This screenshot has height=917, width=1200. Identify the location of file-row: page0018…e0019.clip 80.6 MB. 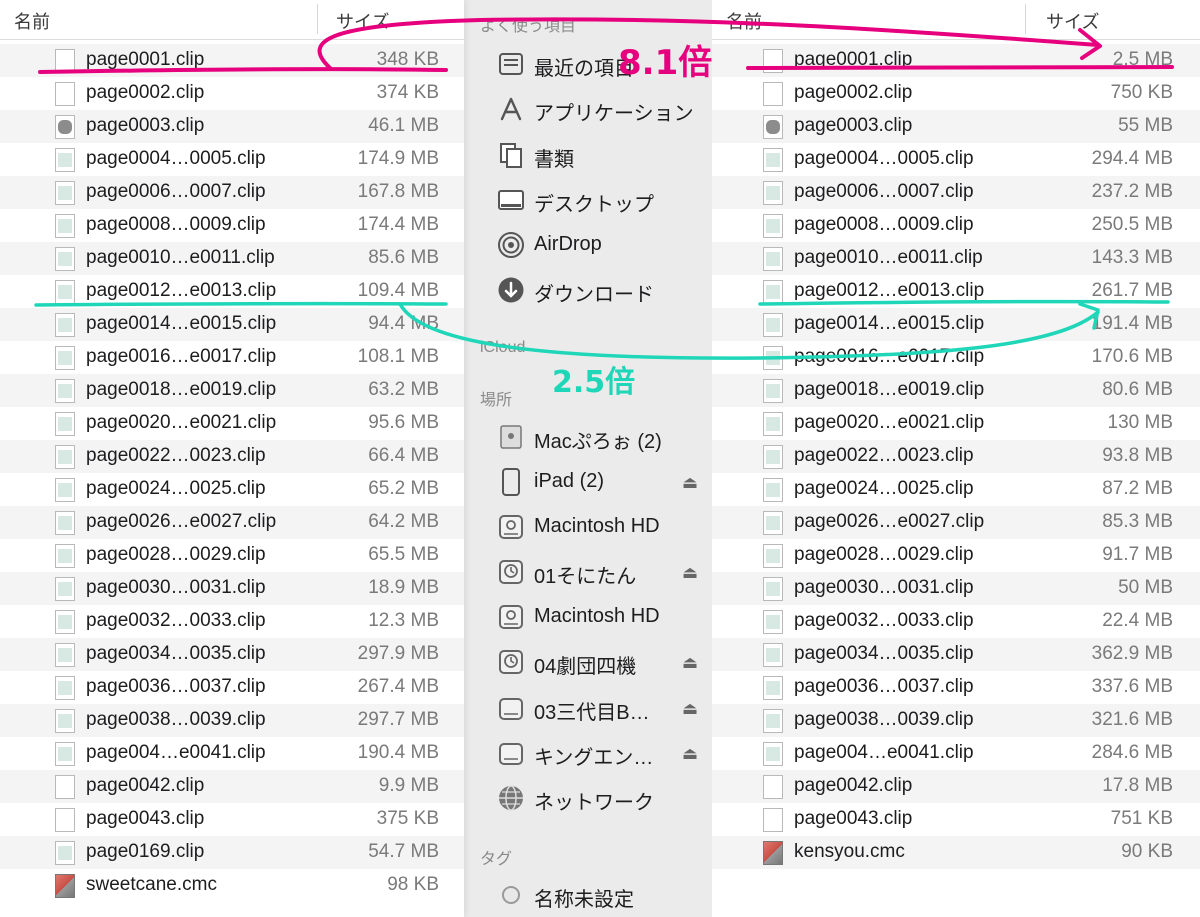
(956, 390).